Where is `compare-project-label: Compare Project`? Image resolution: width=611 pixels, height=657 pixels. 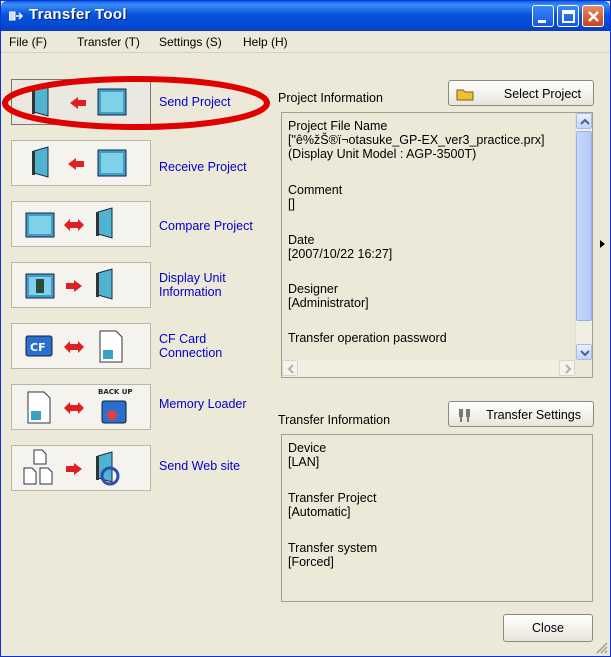 compare-project-label: Compare Project is located at coordinates (206, 226).